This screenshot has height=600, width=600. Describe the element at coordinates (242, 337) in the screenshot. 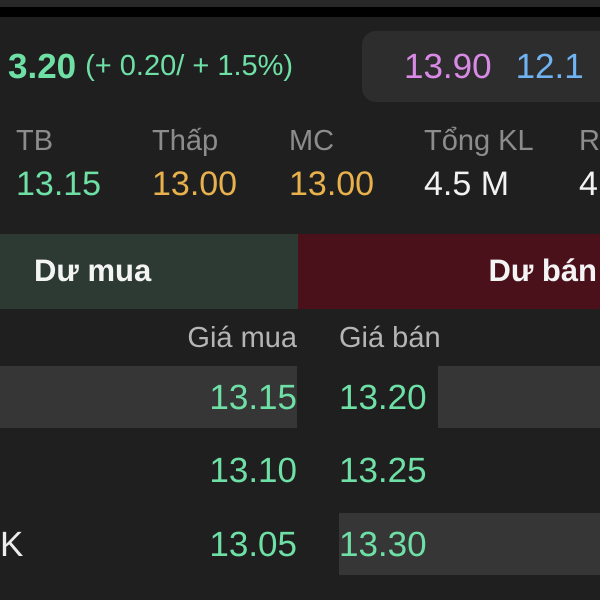

I see `column-header: Giá mua` at that location.